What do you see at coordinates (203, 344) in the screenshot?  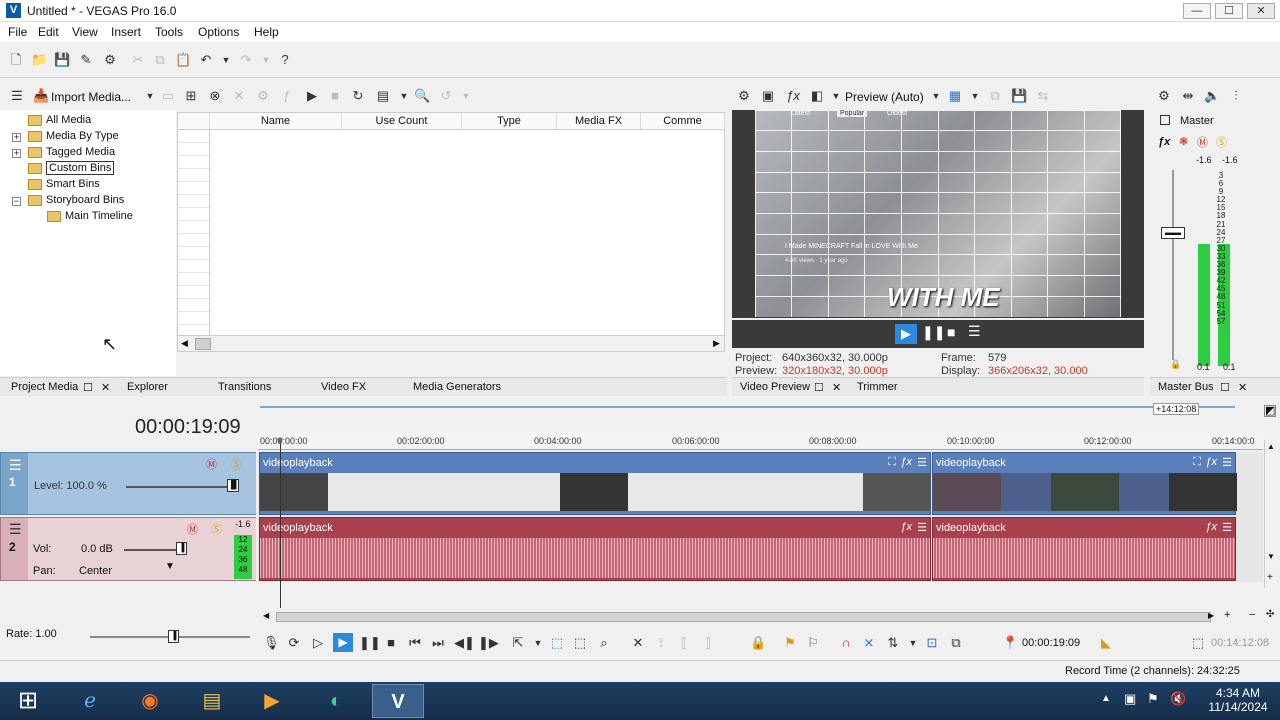 I see `scrollbar-thumb` at bounding box center [203, 344].